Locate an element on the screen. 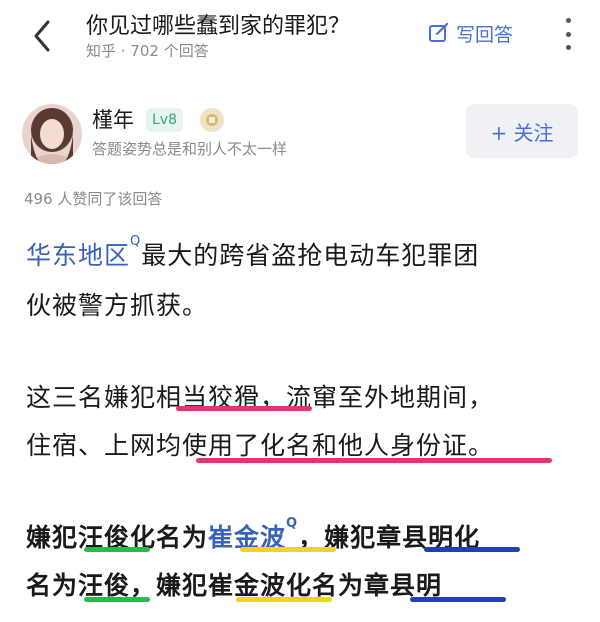 The width and height of the screenshot is (600, 622). write-answer-button: 写回答 is located at coordinates (470, 33).